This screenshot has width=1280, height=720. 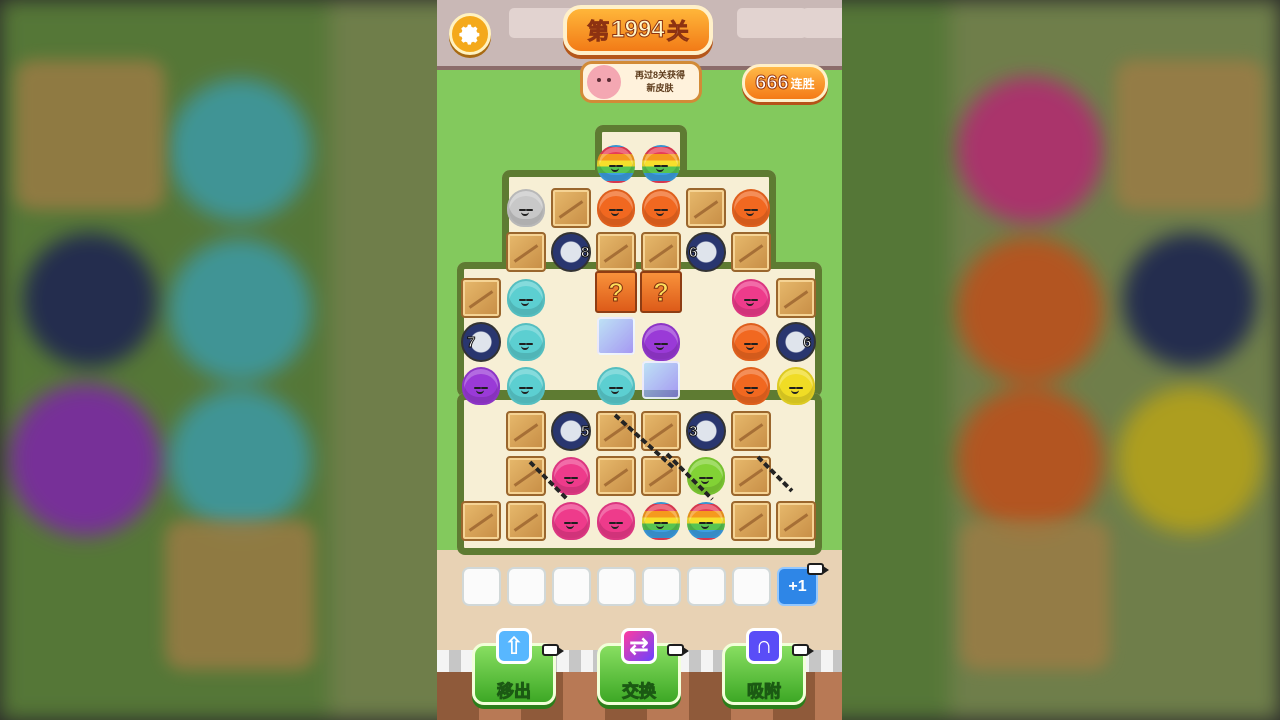 I want to click on move-out-label: 移出, so click(x=514, y=692).